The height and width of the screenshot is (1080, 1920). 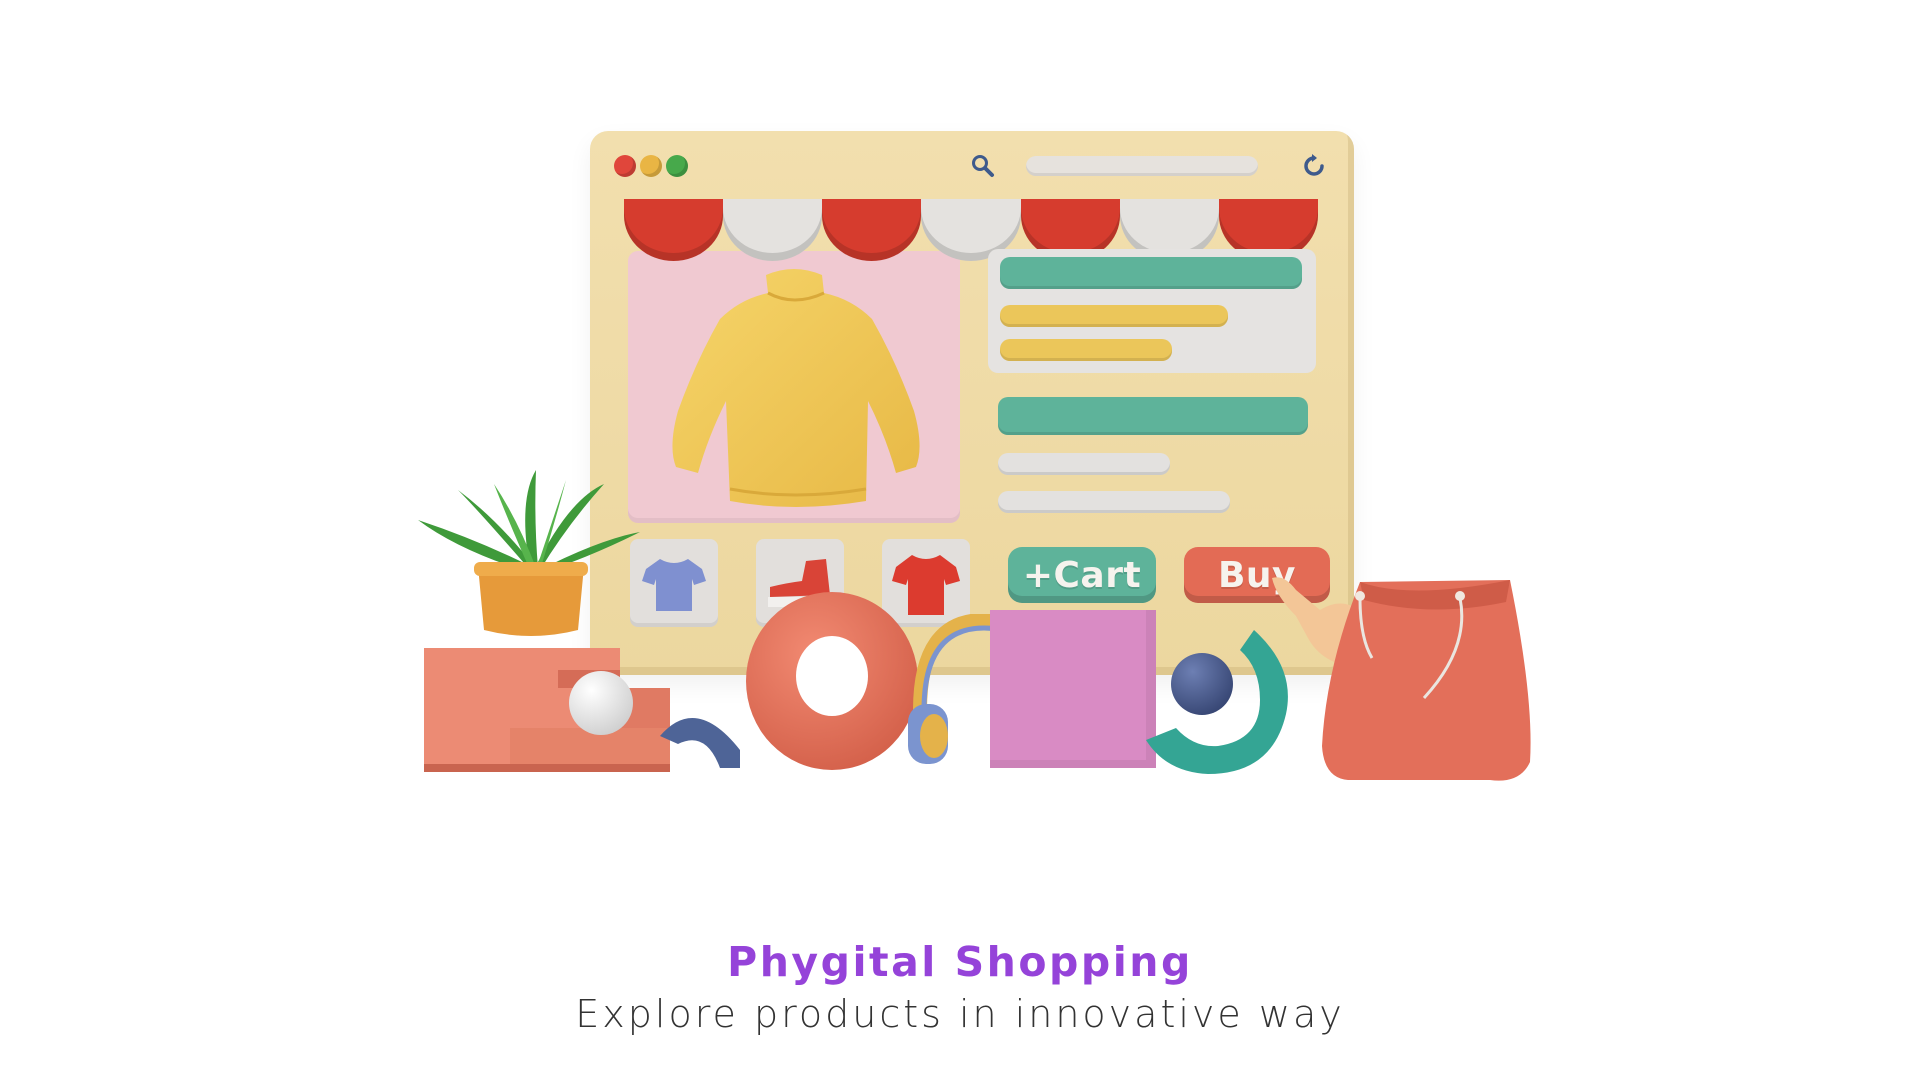 What do you see at coordinates (960, 962) in the screenshot?
I see `caption-title: Phygital Shopping` at bounding box center [960, 962].